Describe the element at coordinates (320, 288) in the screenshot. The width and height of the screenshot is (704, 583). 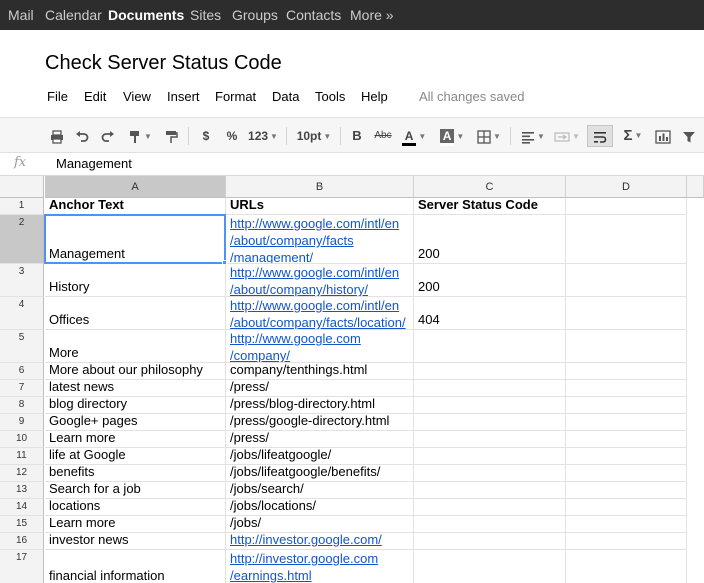
I see `url-link: /about/company/history/` at that location.